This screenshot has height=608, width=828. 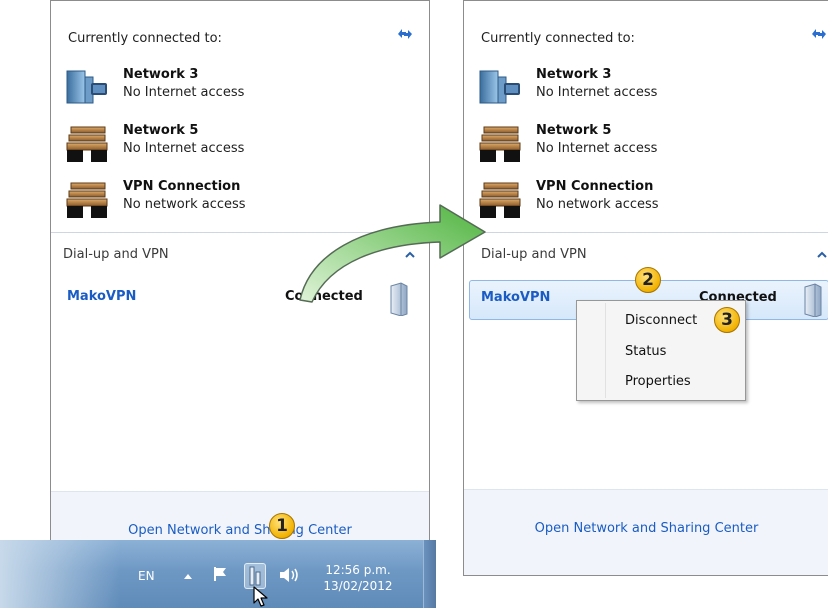 I want to click on clock: 12:56 p.m. 13/02/2012, so click(x=358, y=578).